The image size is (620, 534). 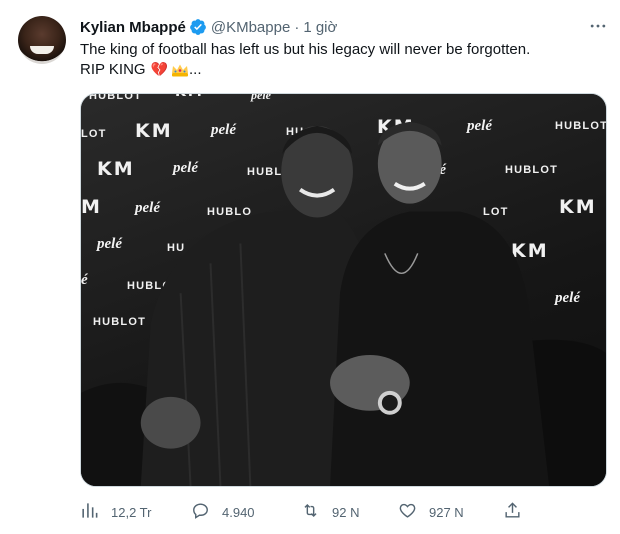 I want to click on reply-count: 4.940, so click(x=238, y=512).